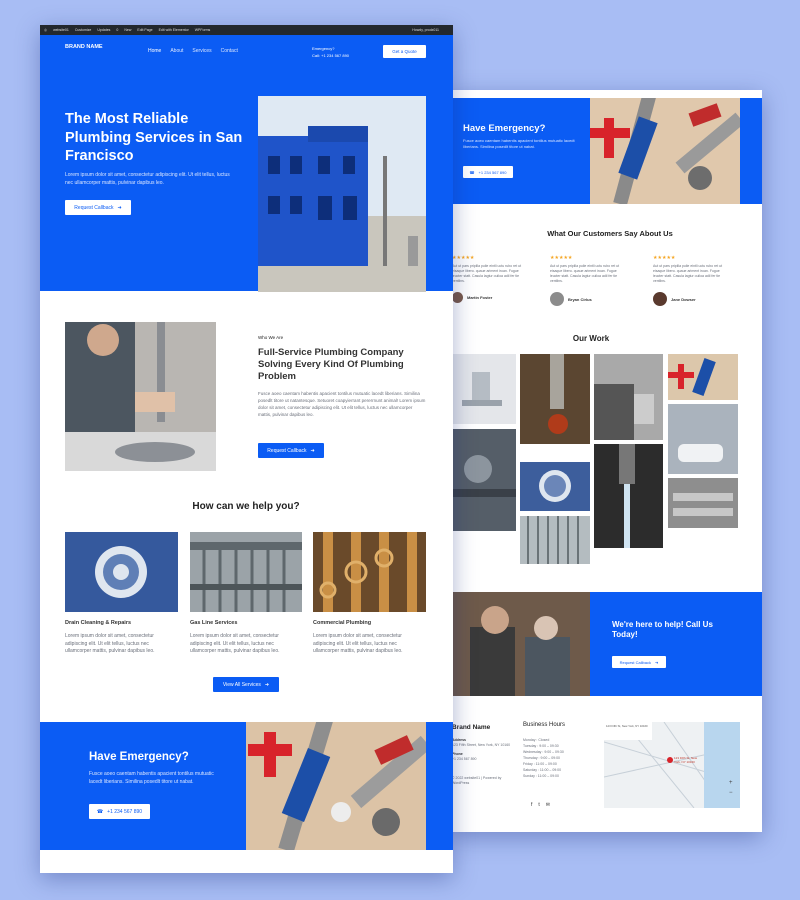 The image size is (800, 900). What do you see at coordinates (425, 30) in the screenshot?
I see `adminbar-user: Howdy, prodx011` at bounding box center [425, 30].